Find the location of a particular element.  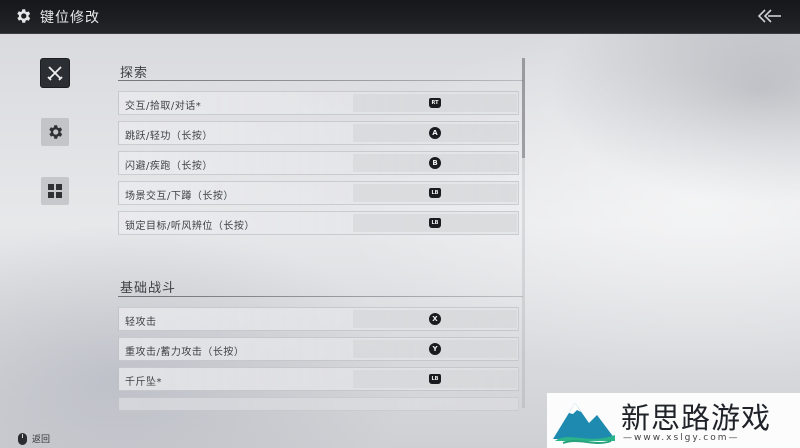

controller-b-icon: B is located at coordinates (435, 163).